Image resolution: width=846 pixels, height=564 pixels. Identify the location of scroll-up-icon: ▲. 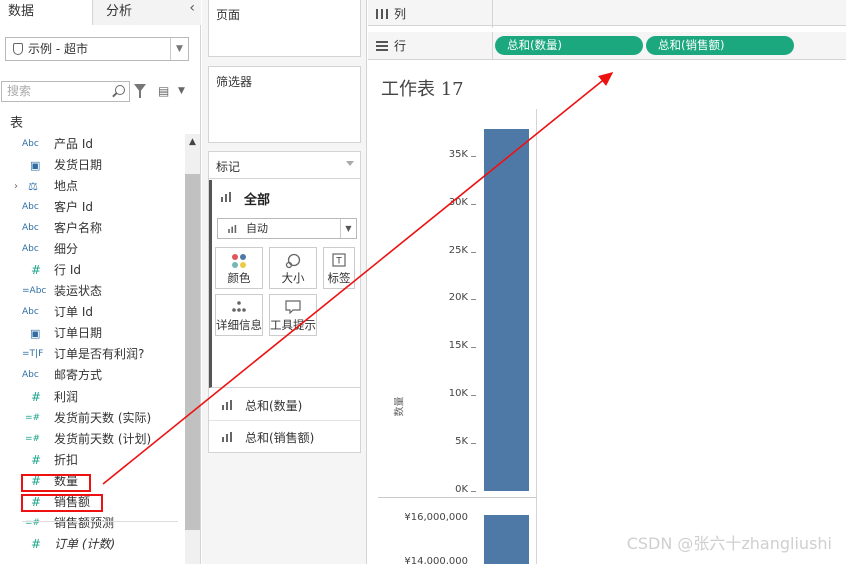
(192, 142).